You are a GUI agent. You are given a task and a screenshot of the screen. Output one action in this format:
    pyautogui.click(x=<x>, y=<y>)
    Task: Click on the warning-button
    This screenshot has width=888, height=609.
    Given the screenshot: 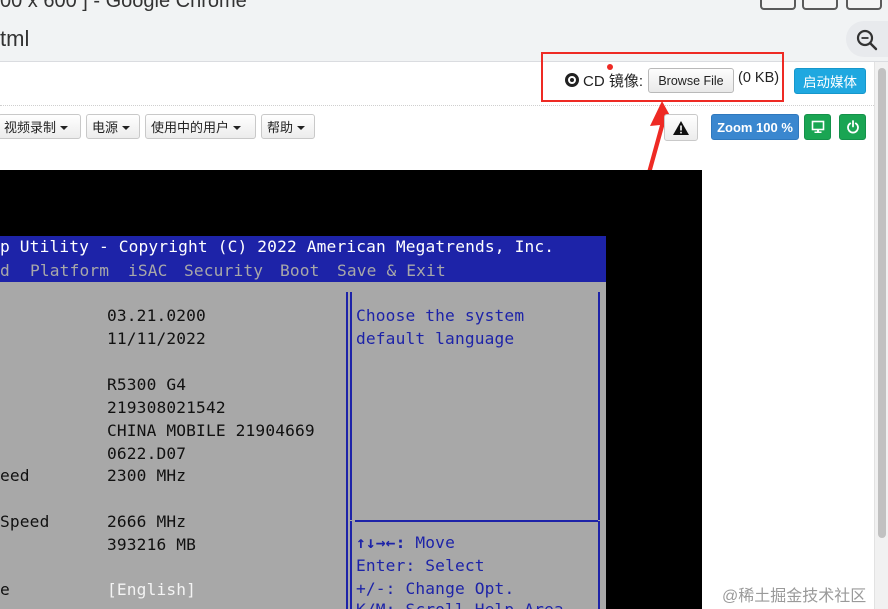 What is the action you would take?
    pyautogui.click(x=681, y=127)
    